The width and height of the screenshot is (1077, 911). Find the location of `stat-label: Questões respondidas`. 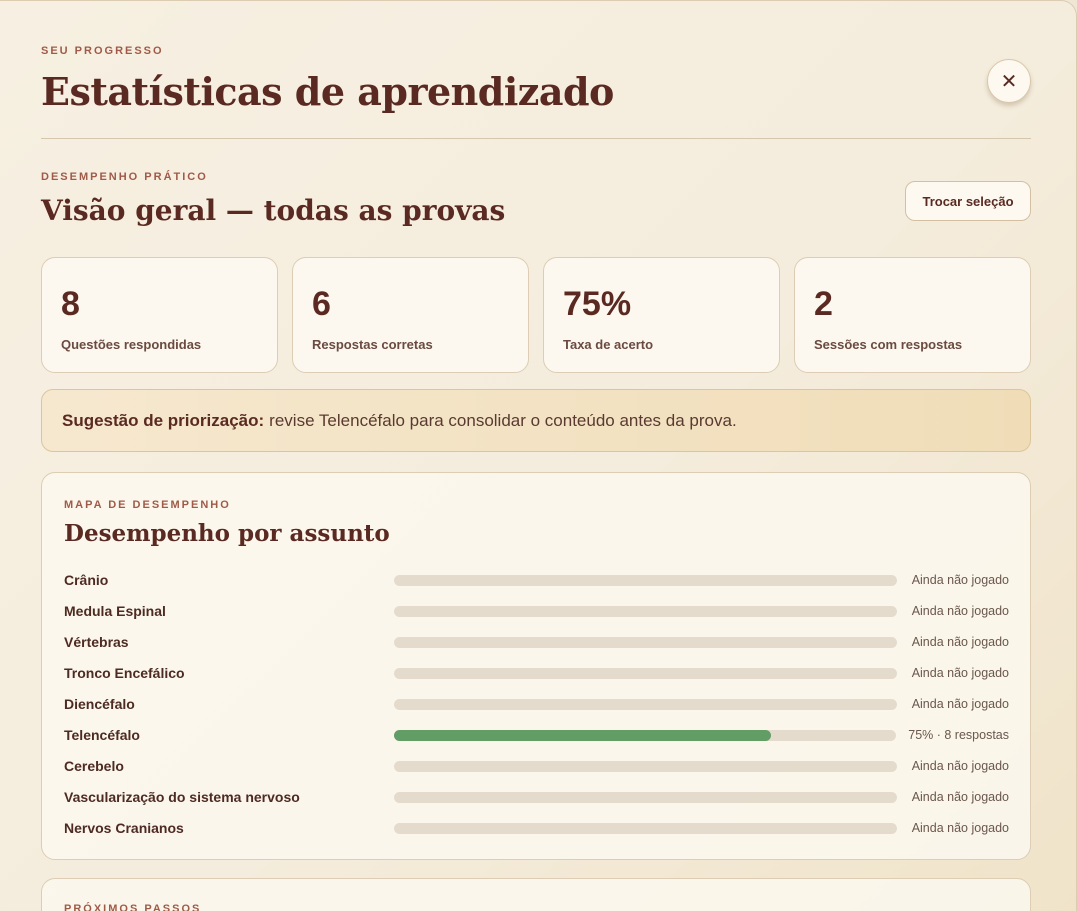

stat-label: Questões respondidas is located at coordinates (131, 344).